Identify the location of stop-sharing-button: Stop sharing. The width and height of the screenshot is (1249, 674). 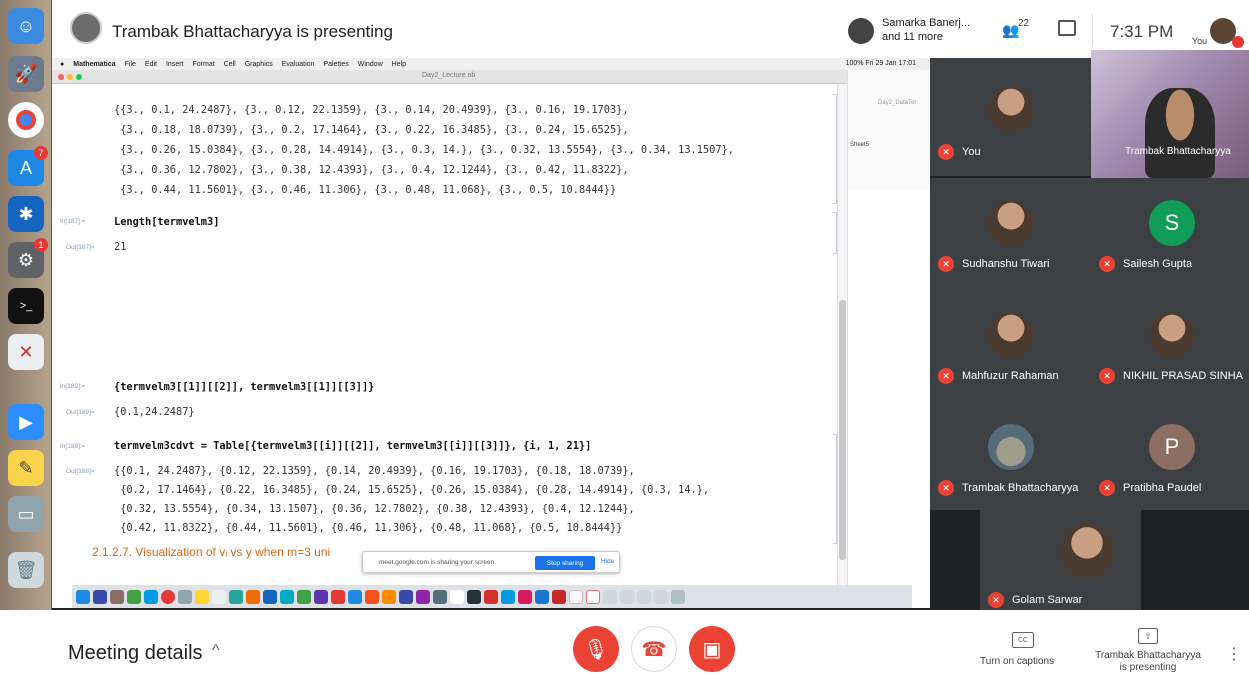
(565, 563).